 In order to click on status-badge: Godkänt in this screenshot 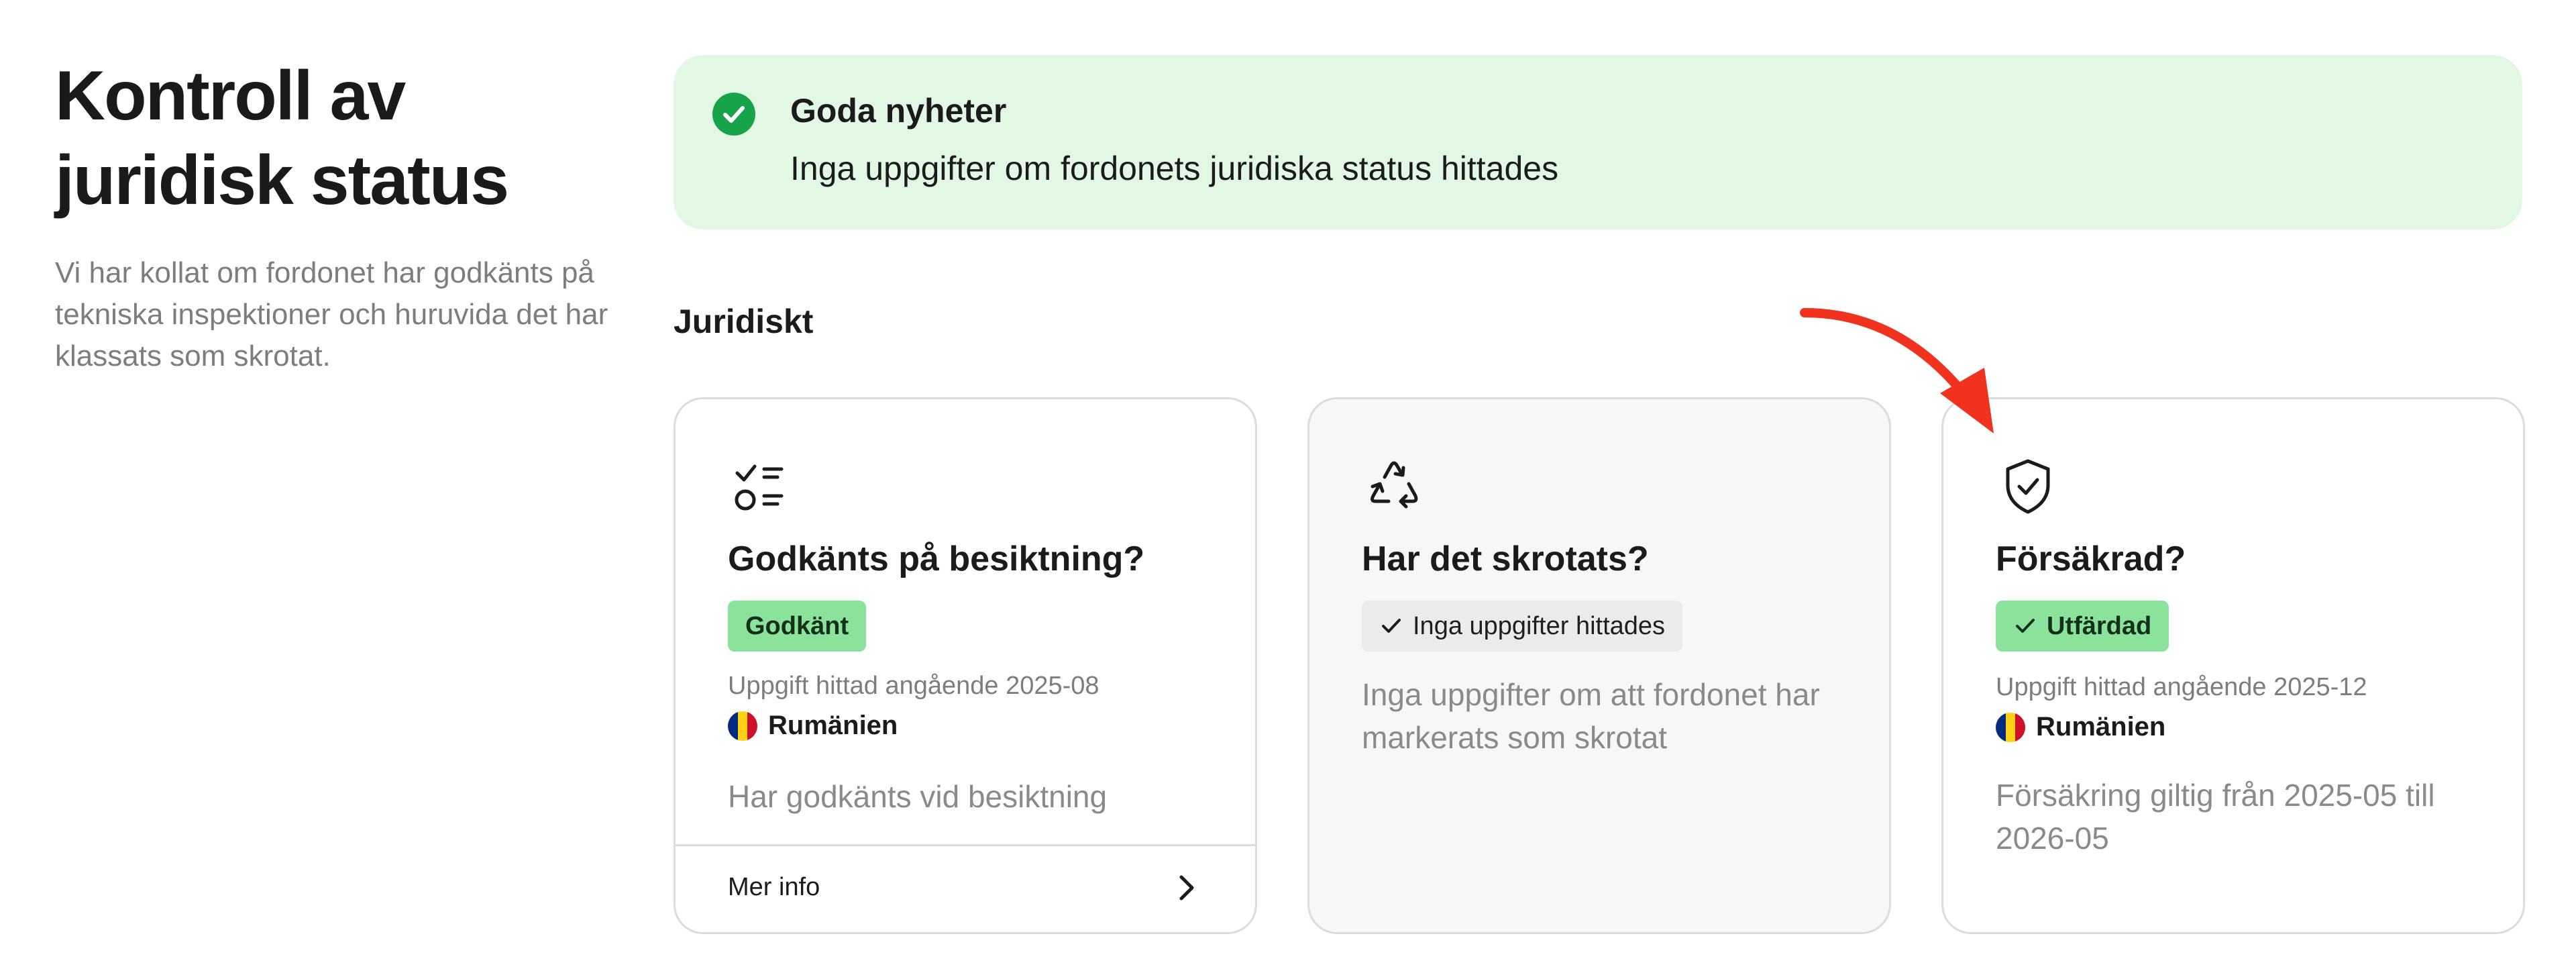, I will do `click(797, 626)`.